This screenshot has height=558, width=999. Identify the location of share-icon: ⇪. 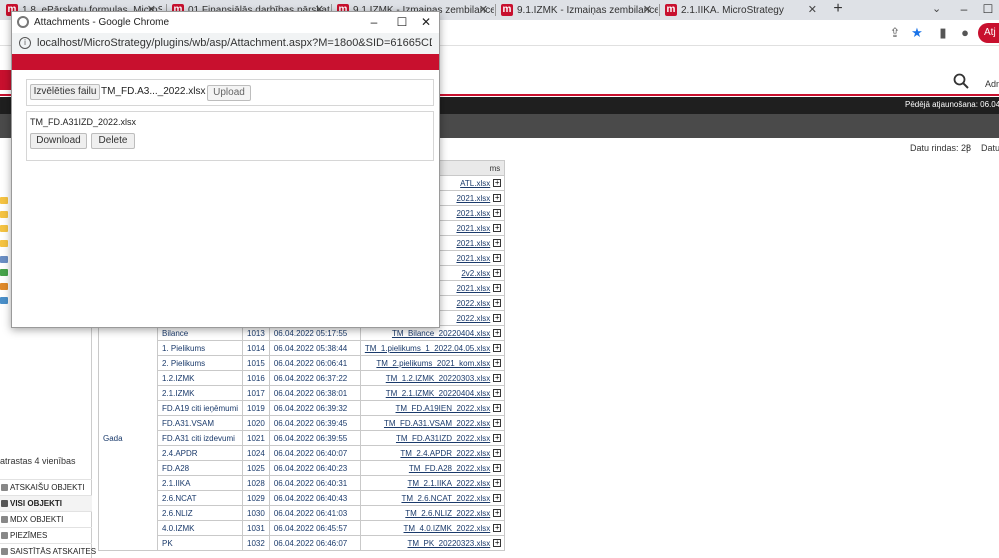
(895, 33).